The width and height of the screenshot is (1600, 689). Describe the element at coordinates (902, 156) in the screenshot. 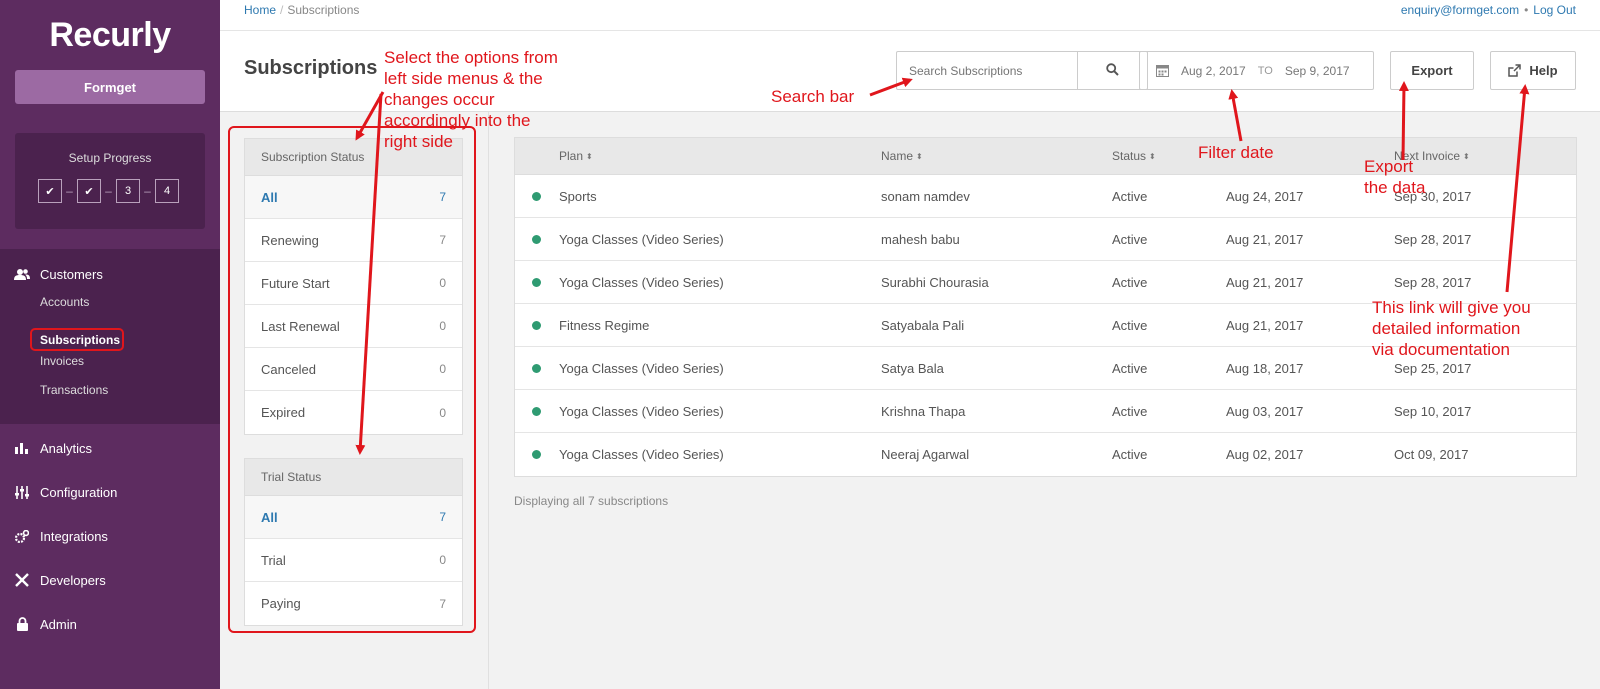

I see `column-name: Name ⬍` at that location.